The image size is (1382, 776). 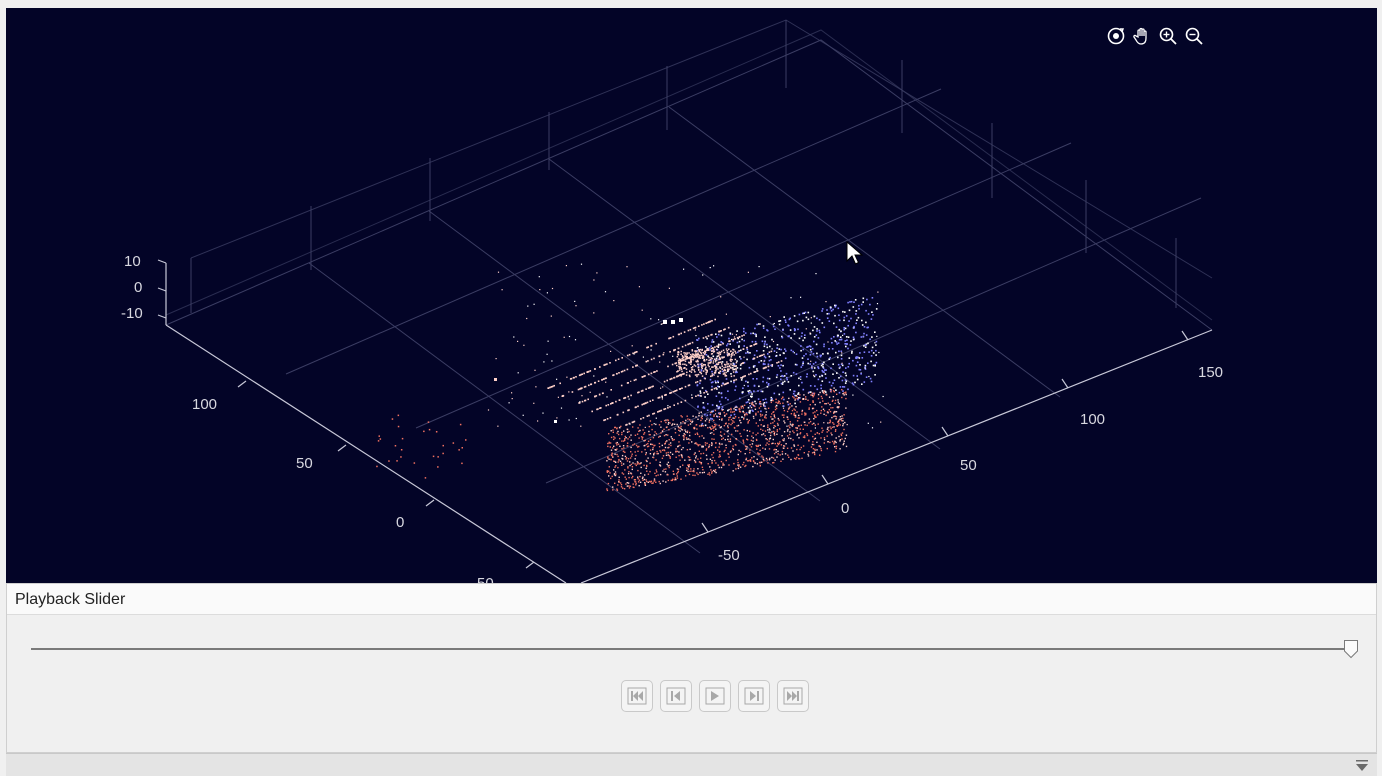 I want to click on z-tick-label: 10, so click(x=132, y=261).